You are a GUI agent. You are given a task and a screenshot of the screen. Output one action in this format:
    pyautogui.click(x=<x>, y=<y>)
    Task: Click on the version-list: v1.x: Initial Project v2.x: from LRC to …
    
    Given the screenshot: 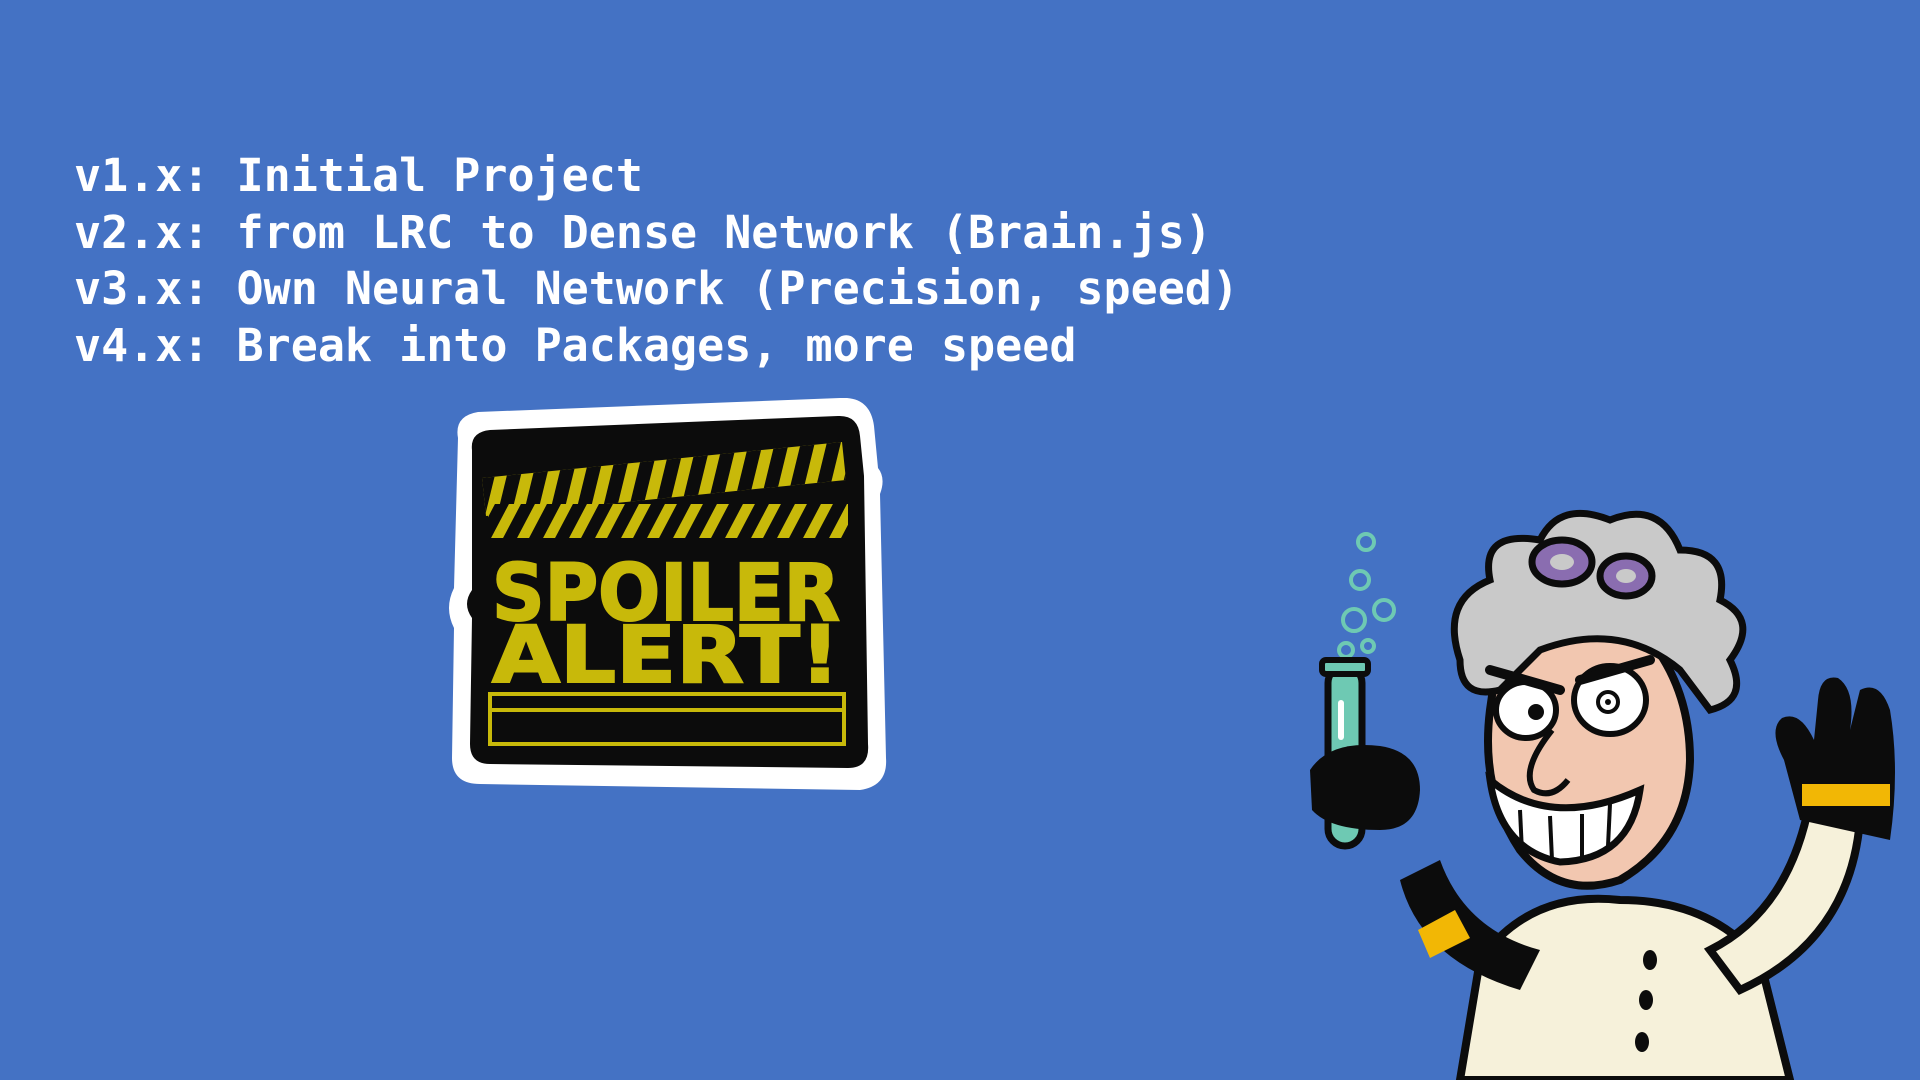 What is the action you would take?
    pyautogui.click(x=656, y=261)
    